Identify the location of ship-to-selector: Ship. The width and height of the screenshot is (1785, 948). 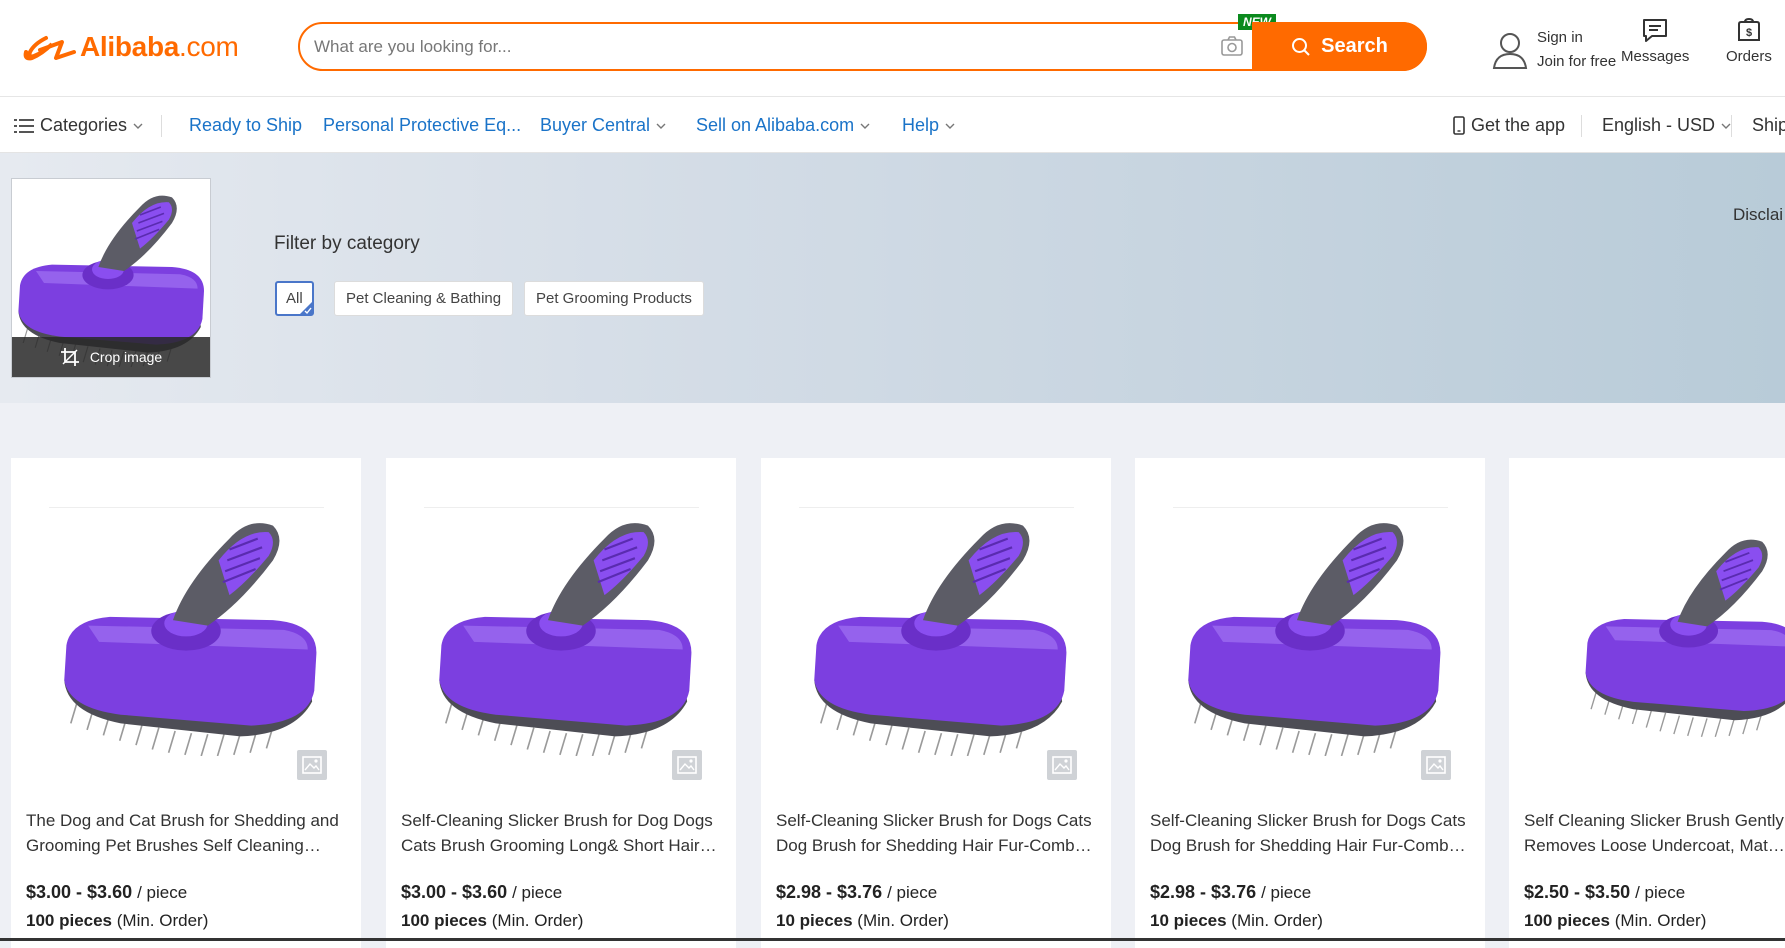
(1768, 125).